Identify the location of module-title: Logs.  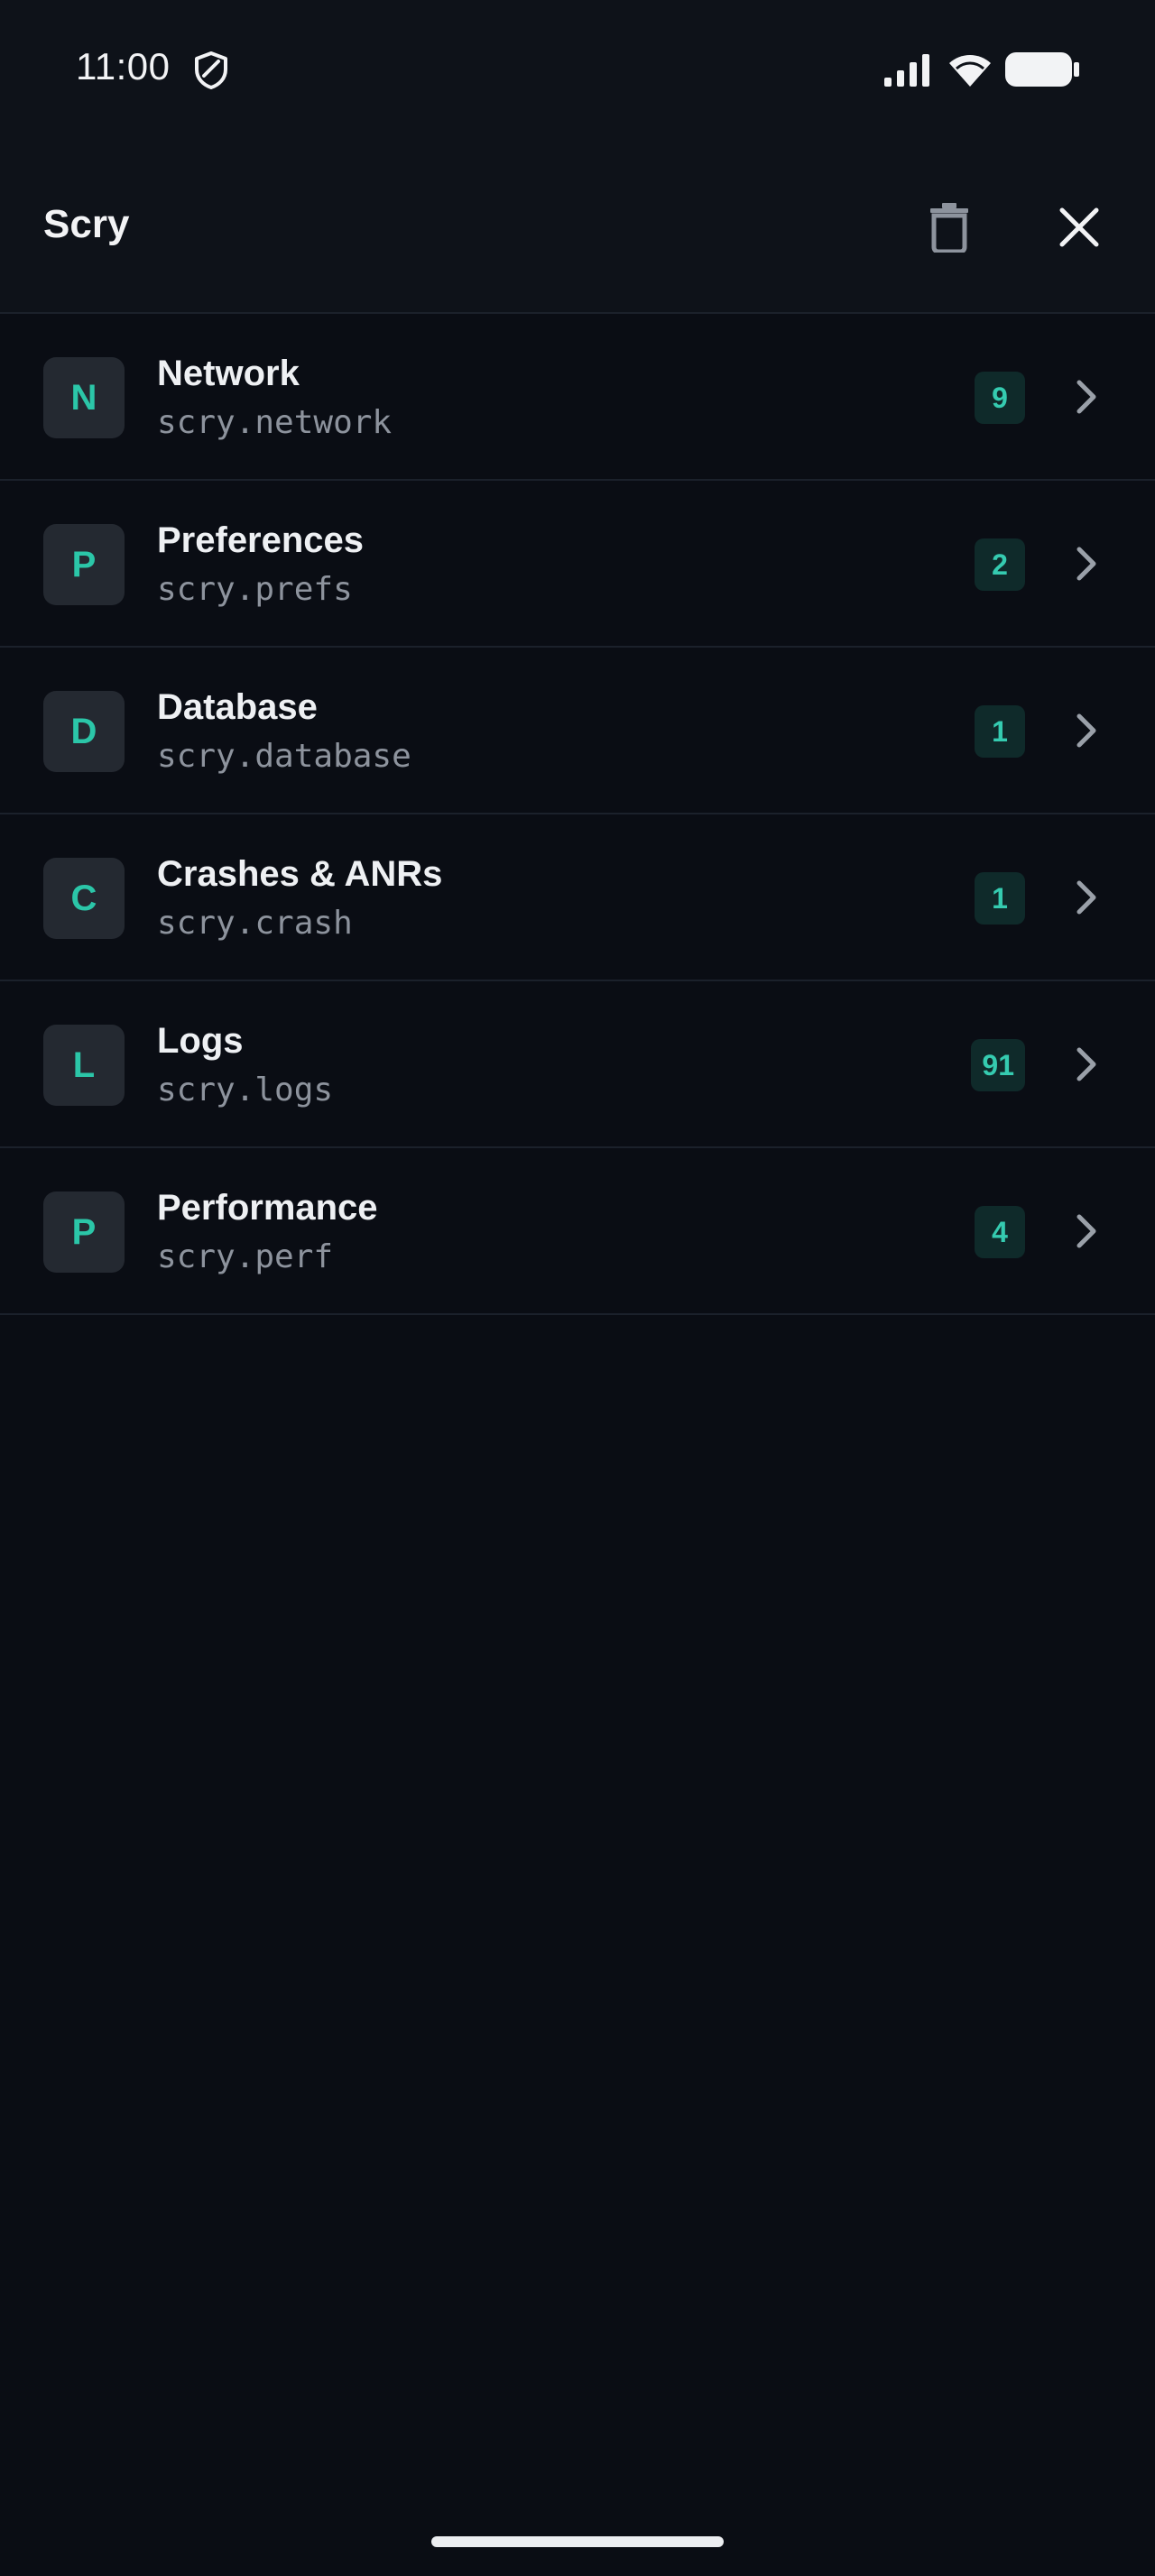
(200, 1041).